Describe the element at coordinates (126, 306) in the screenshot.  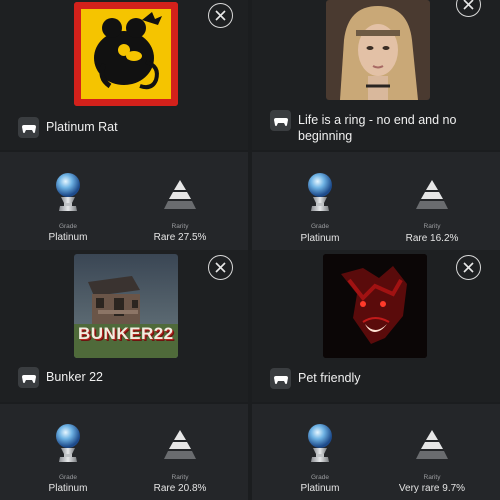
I see `game-thumbnail: BUNKER22` at that location.